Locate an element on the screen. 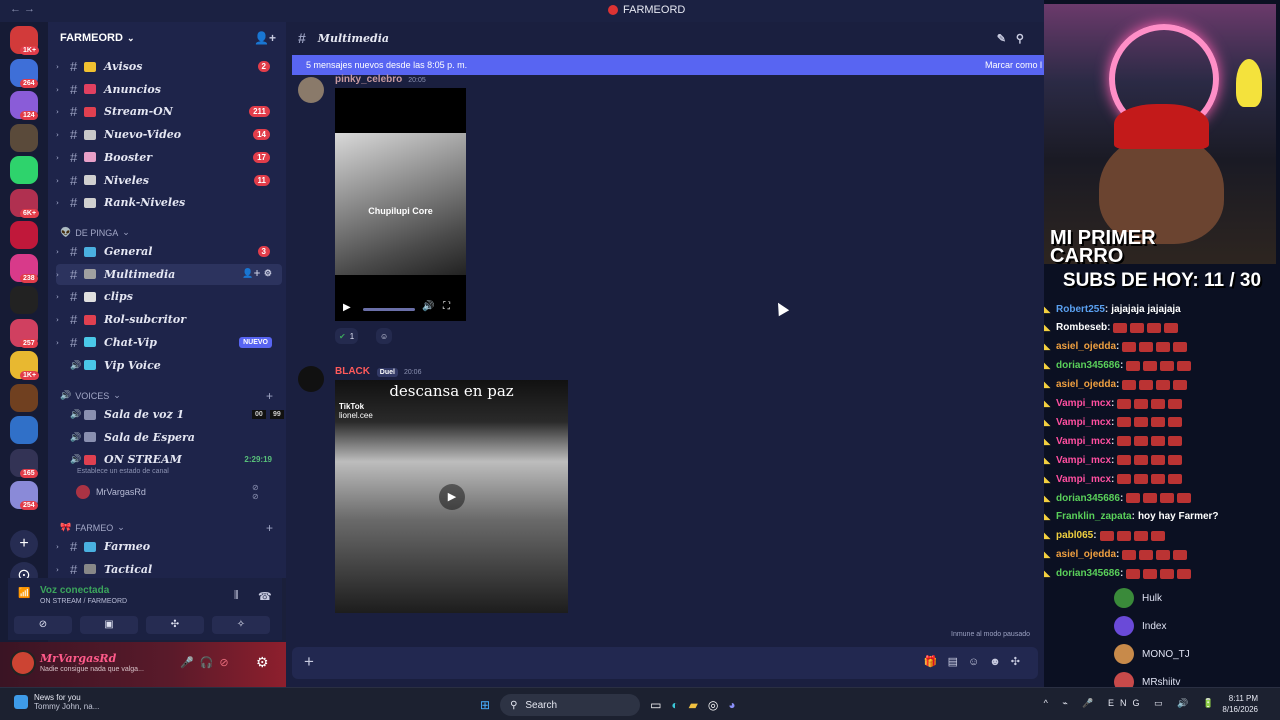 The image size is (1280, 720). channel-tactical: › # Tactical is located at coordinates (169, 568).